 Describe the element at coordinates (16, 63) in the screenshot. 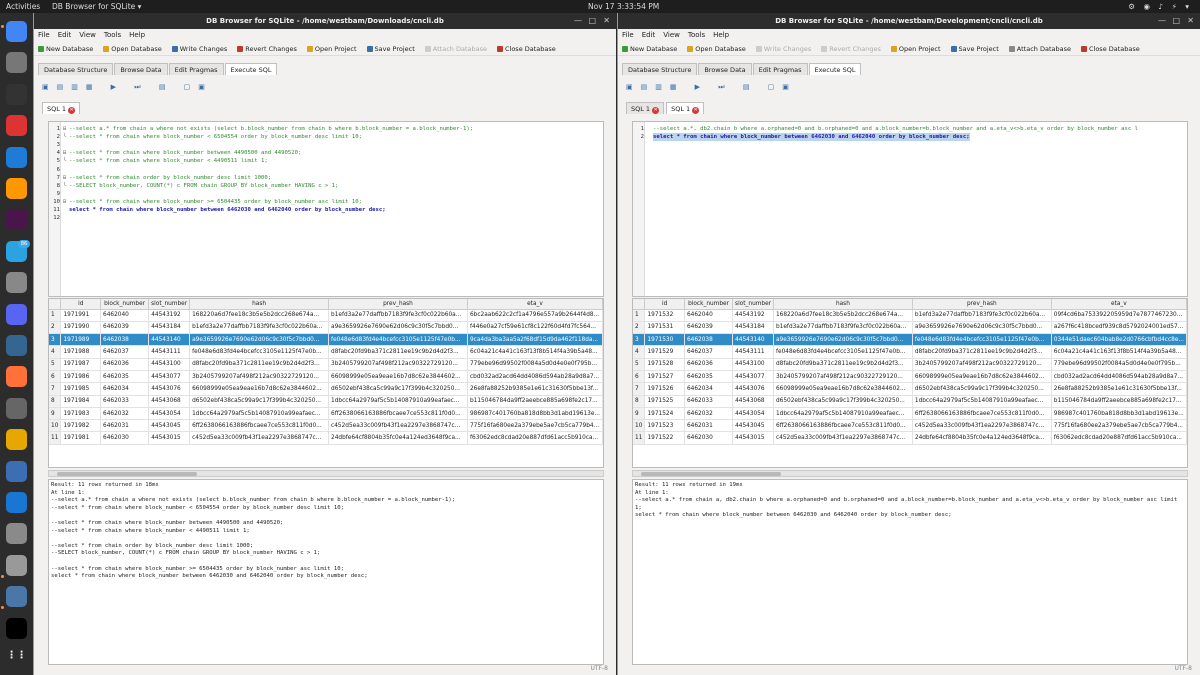

I see `files-icon` at that location.